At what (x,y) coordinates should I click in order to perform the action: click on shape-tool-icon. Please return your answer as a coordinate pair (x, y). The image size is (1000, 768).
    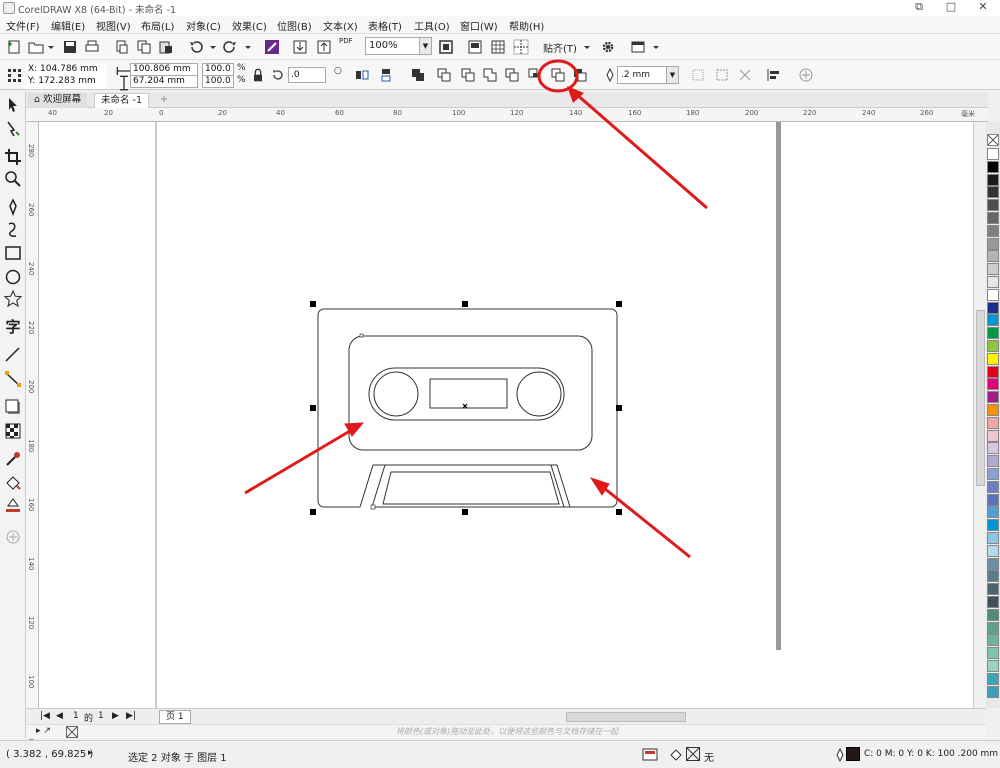
    Looking at the image, I should click on (13, 129).